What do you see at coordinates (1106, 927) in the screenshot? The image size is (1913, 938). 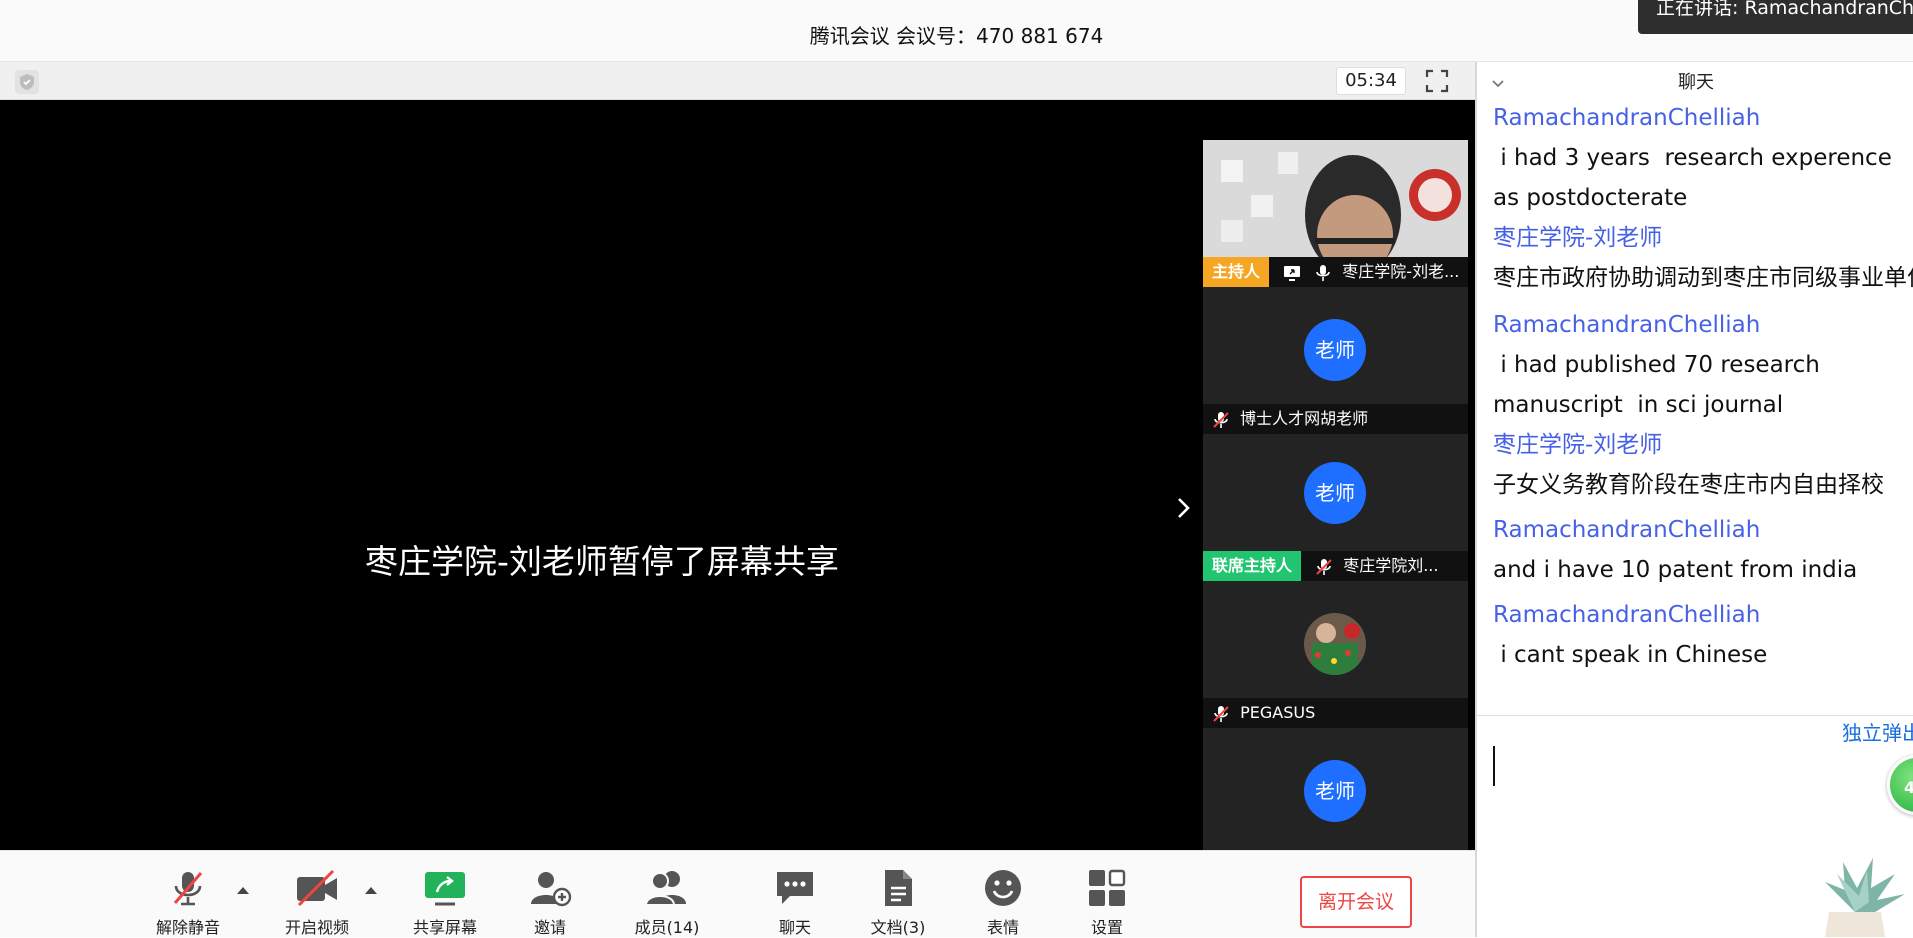 I see `settings-label: 设置` at bounding box center [1106, 927].